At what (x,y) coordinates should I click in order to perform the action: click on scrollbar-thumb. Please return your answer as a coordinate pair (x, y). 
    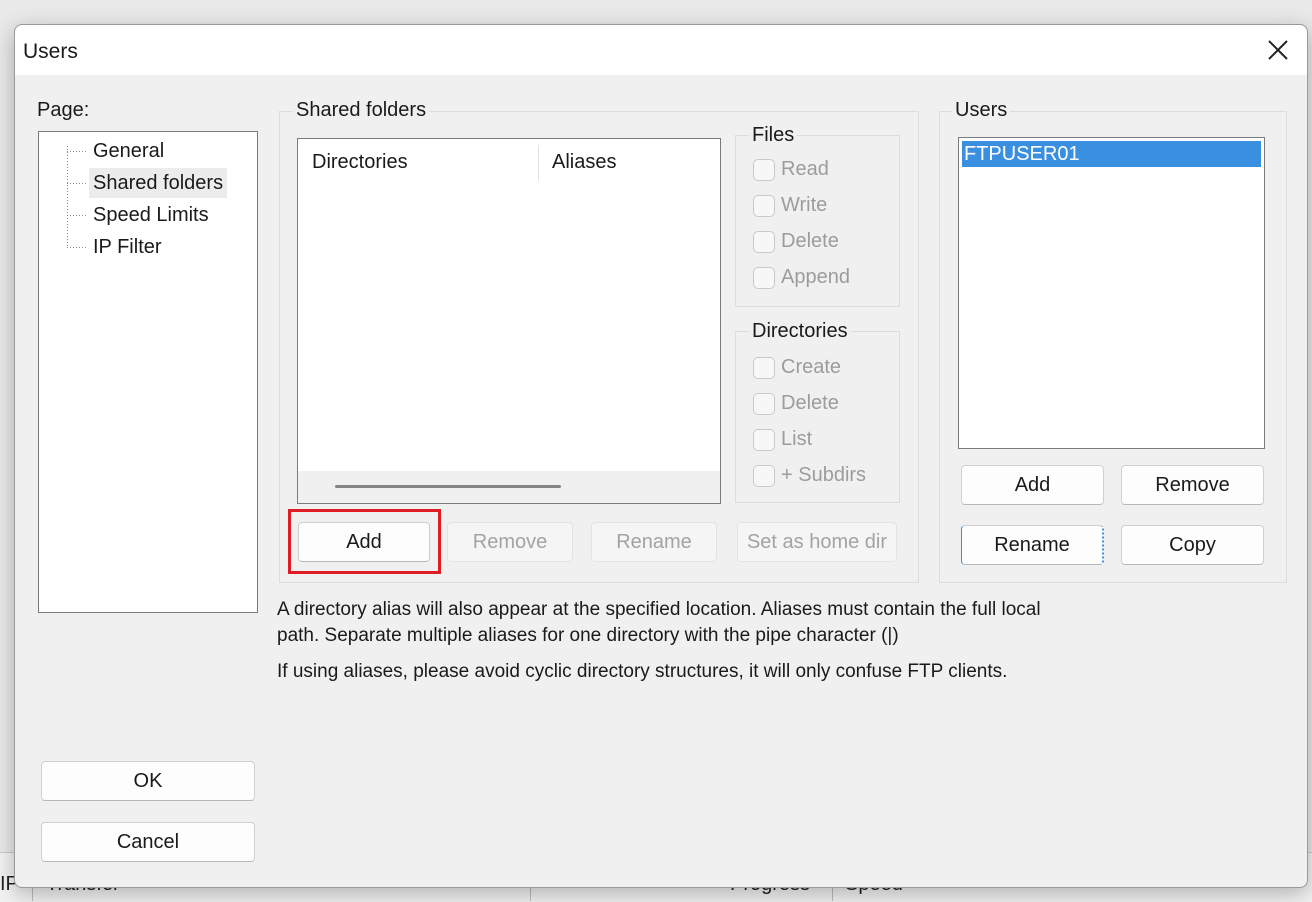
    Looking at the image, I should click on (448, 486).